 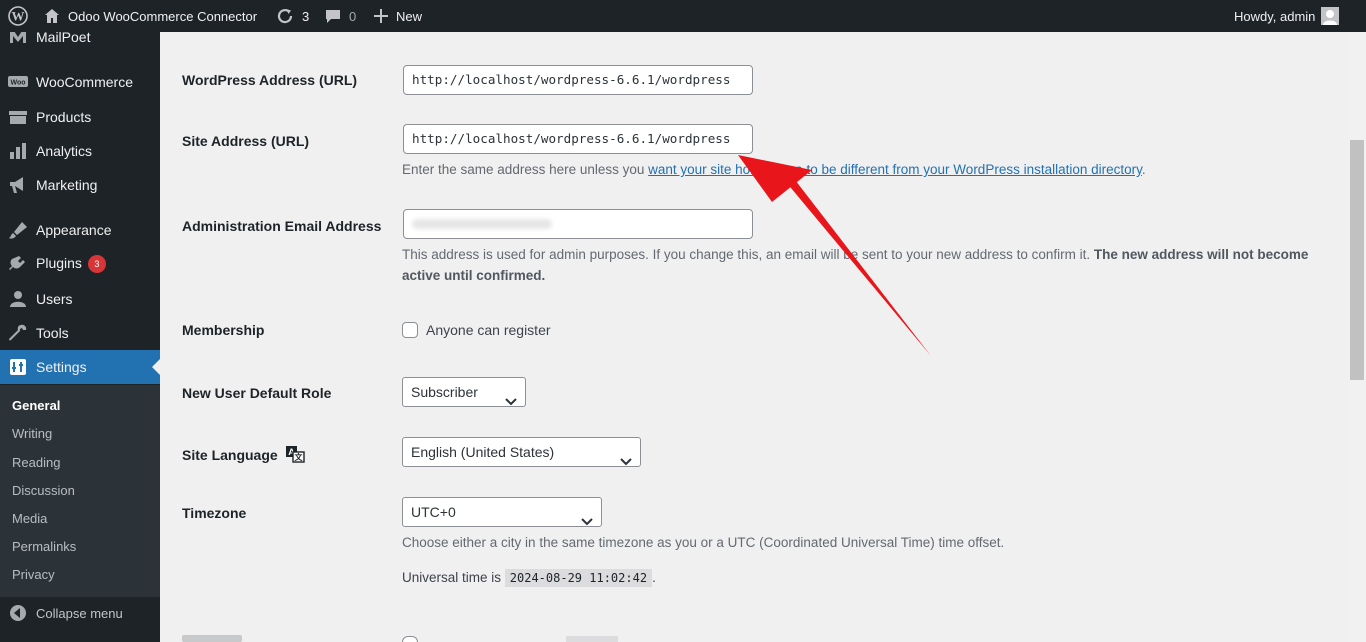 What do you see at coordinates (52, 333) in the screenshot?
I see `menu-label: Tools` at bounding box center [52, 333].